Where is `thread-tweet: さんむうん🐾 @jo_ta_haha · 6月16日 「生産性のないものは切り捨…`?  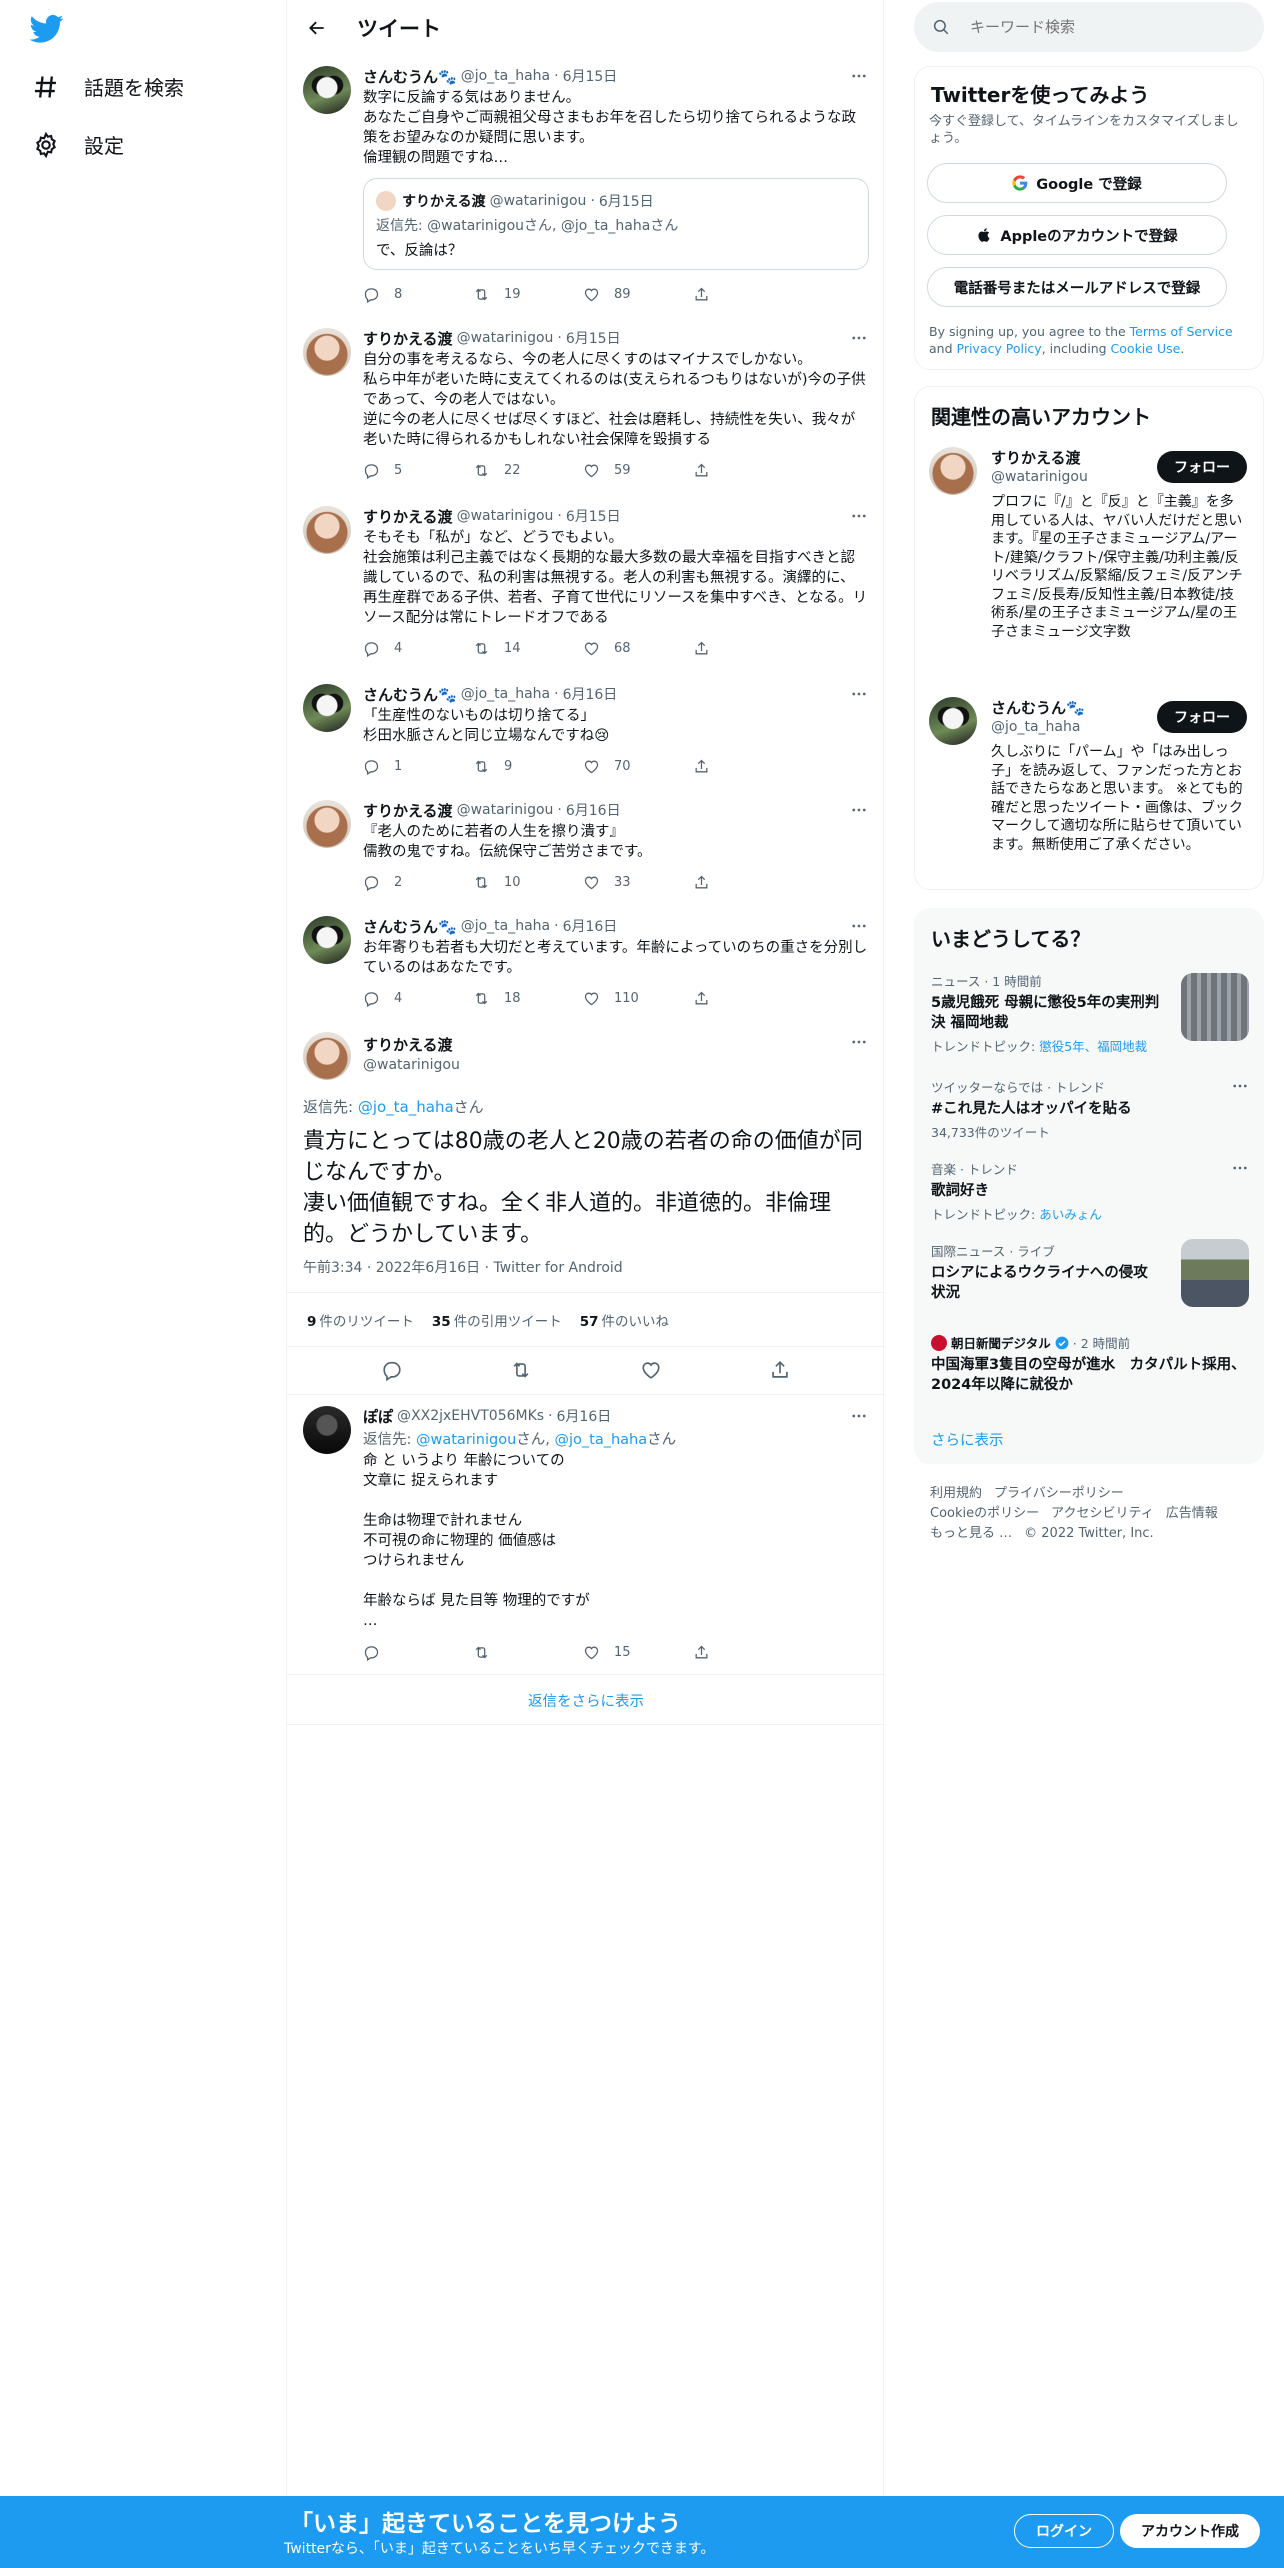 thread-tweet: さんむうん🐾 @jo_ta_haha · 6月16日 「生産性のないものは切り捨… is located at coordinates (586, 739).